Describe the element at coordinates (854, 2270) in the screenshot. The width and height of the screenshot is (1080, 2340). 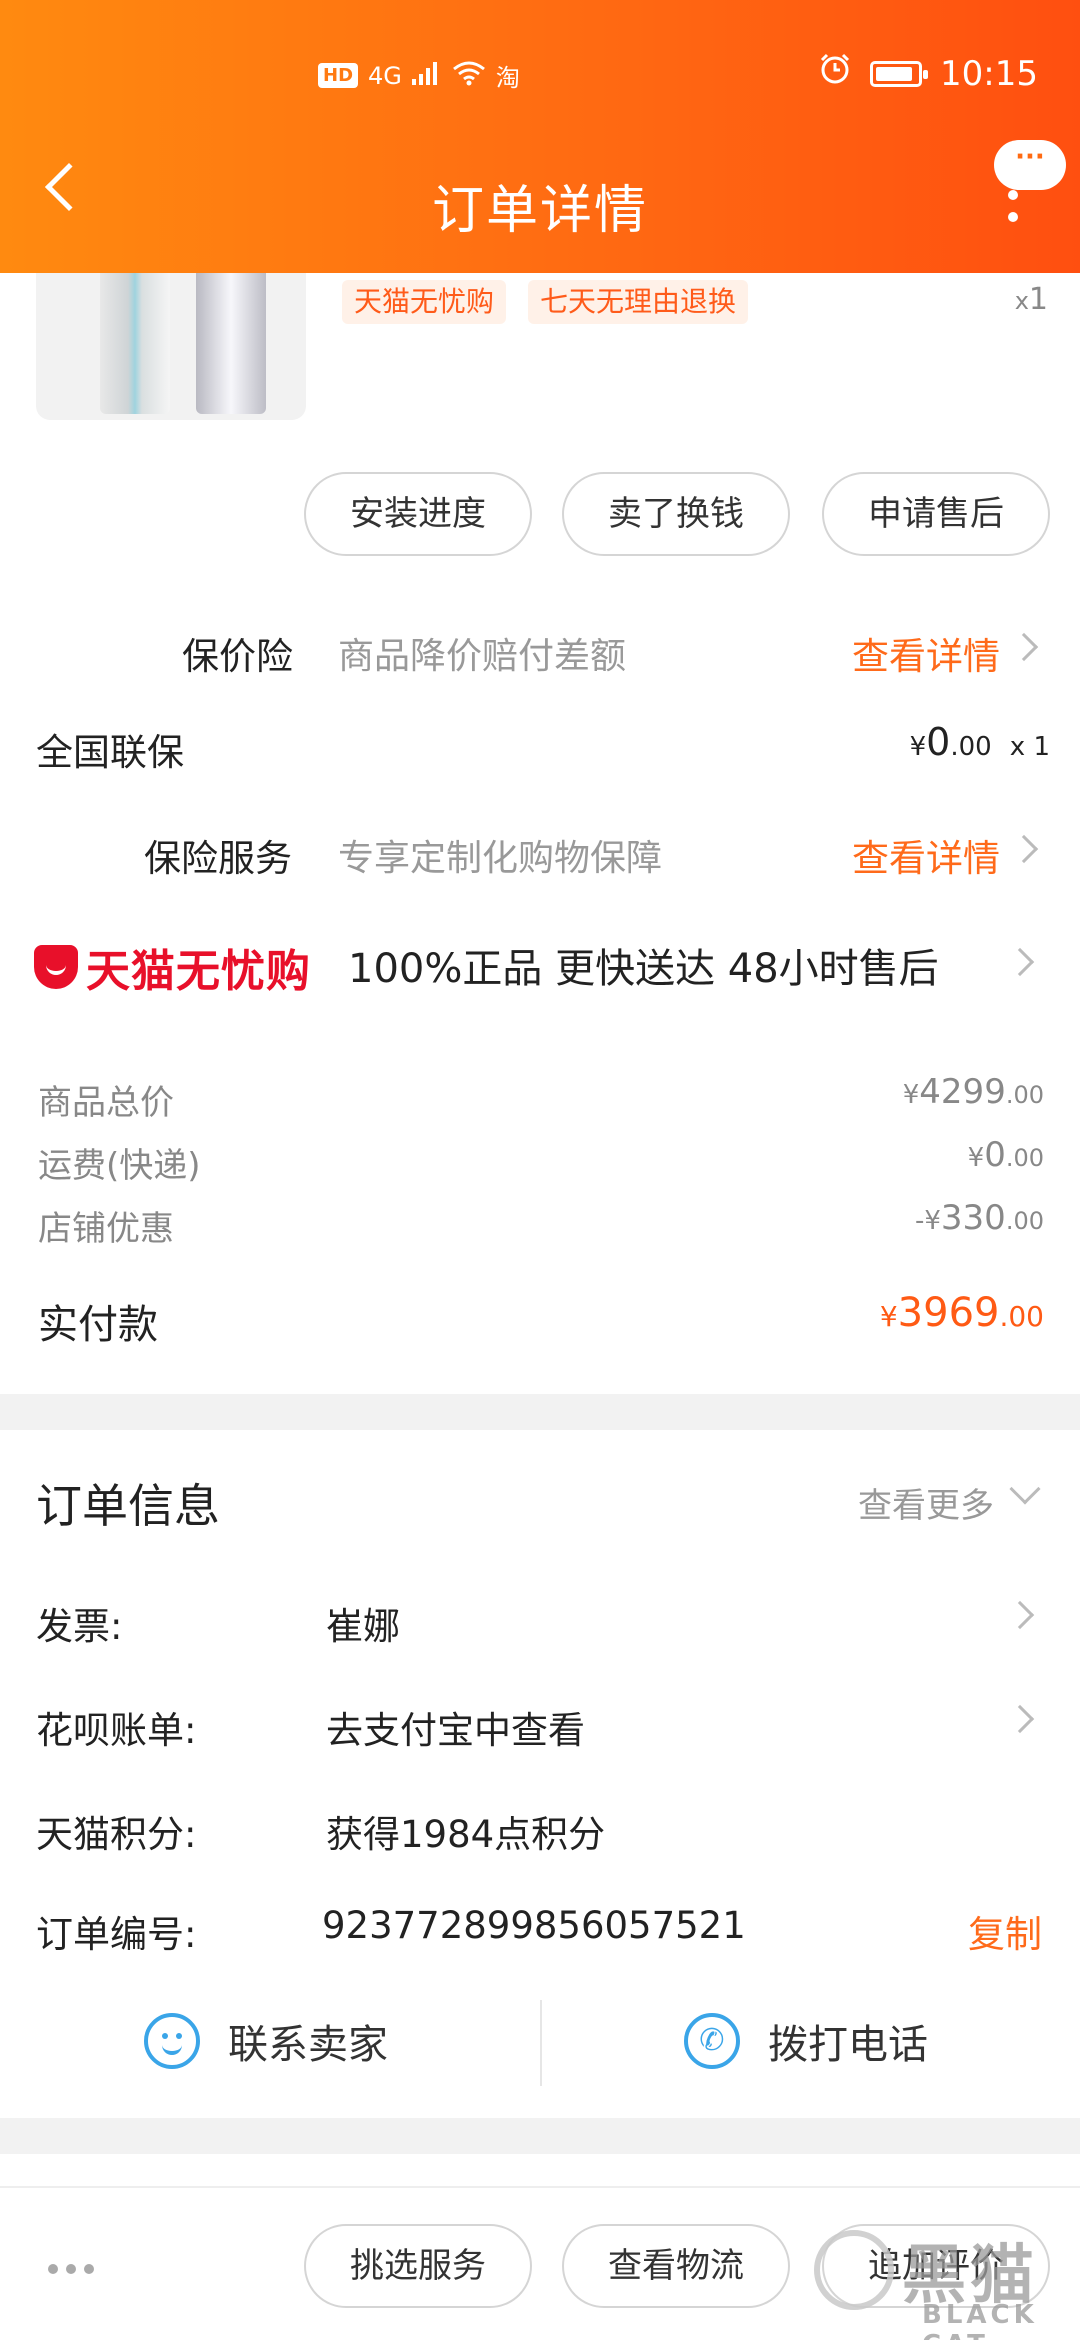
I see `cat-logo-icon` at that location.